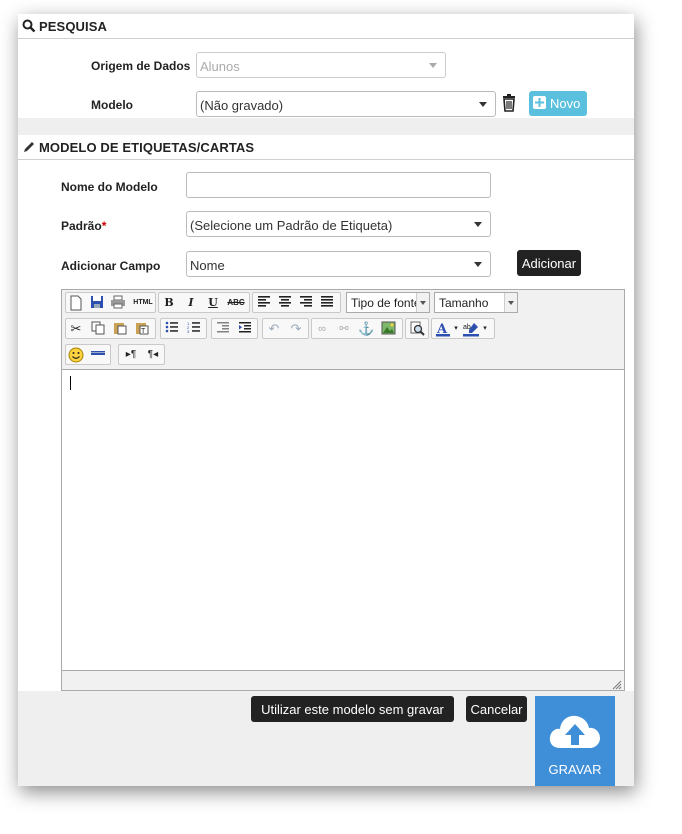  Describe the element at coordinates (188, 331) in the screenshot. I see `svg-text: 3` at that location.